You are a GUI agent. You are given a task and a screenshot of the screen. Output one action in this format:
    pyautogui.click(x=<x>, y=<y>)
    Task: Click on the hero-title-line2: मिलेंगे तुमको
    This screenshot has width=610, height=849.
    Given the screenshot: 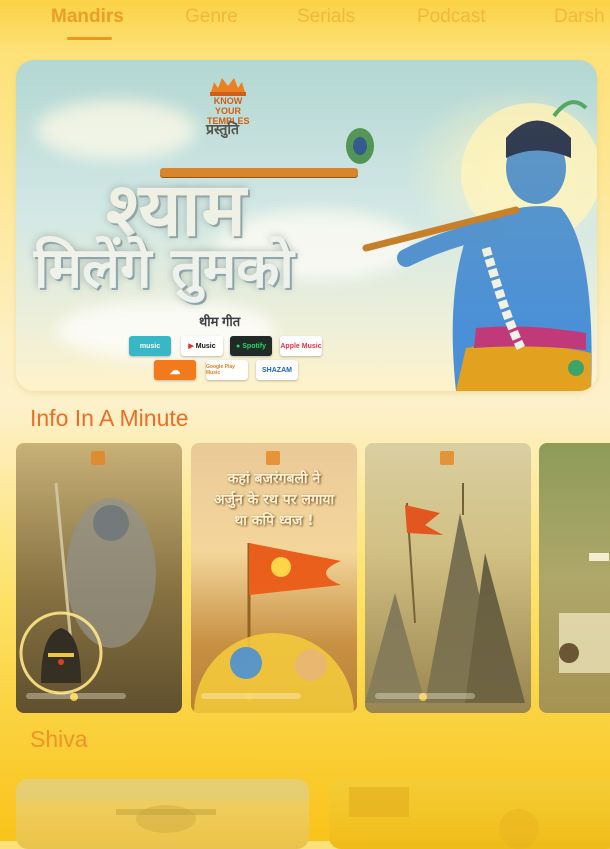 What is the action you would take?
    pyautogui.click(x=164, y=268)
    